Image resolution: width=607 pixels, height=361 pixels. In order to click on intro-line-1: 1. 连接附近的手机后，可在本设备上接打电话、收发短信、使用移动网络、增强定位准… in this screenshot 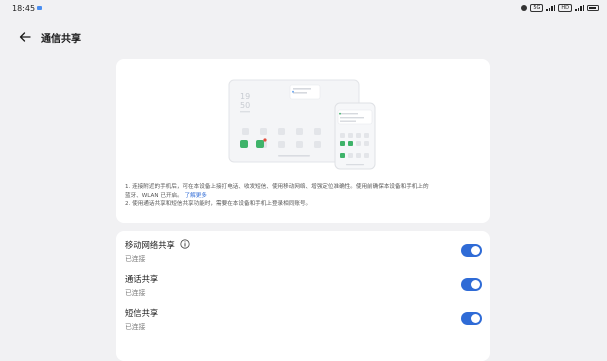, I will do `click(277, 187)`.